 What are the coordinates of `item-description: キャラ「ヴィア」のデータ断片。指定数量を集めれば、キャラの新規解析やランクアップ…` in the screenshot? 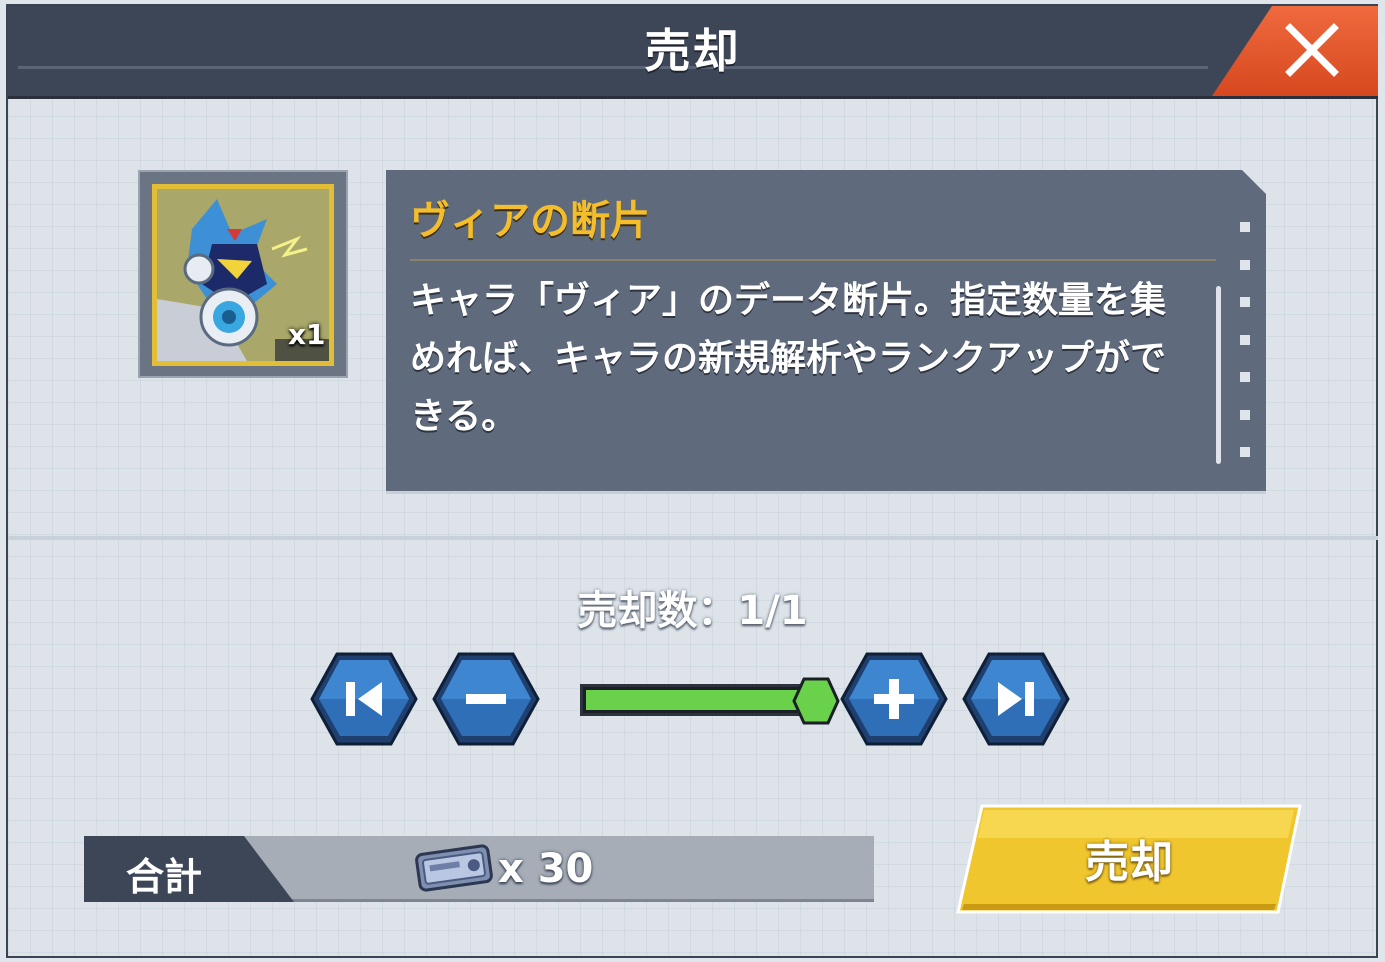 It's located at (788, 358).